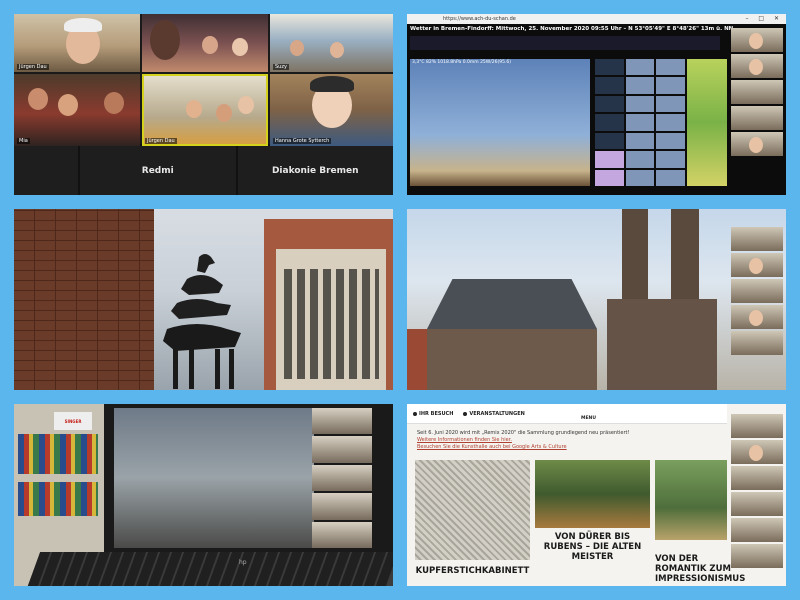  I want to click on impressionism-artwork, so click(691, 500).